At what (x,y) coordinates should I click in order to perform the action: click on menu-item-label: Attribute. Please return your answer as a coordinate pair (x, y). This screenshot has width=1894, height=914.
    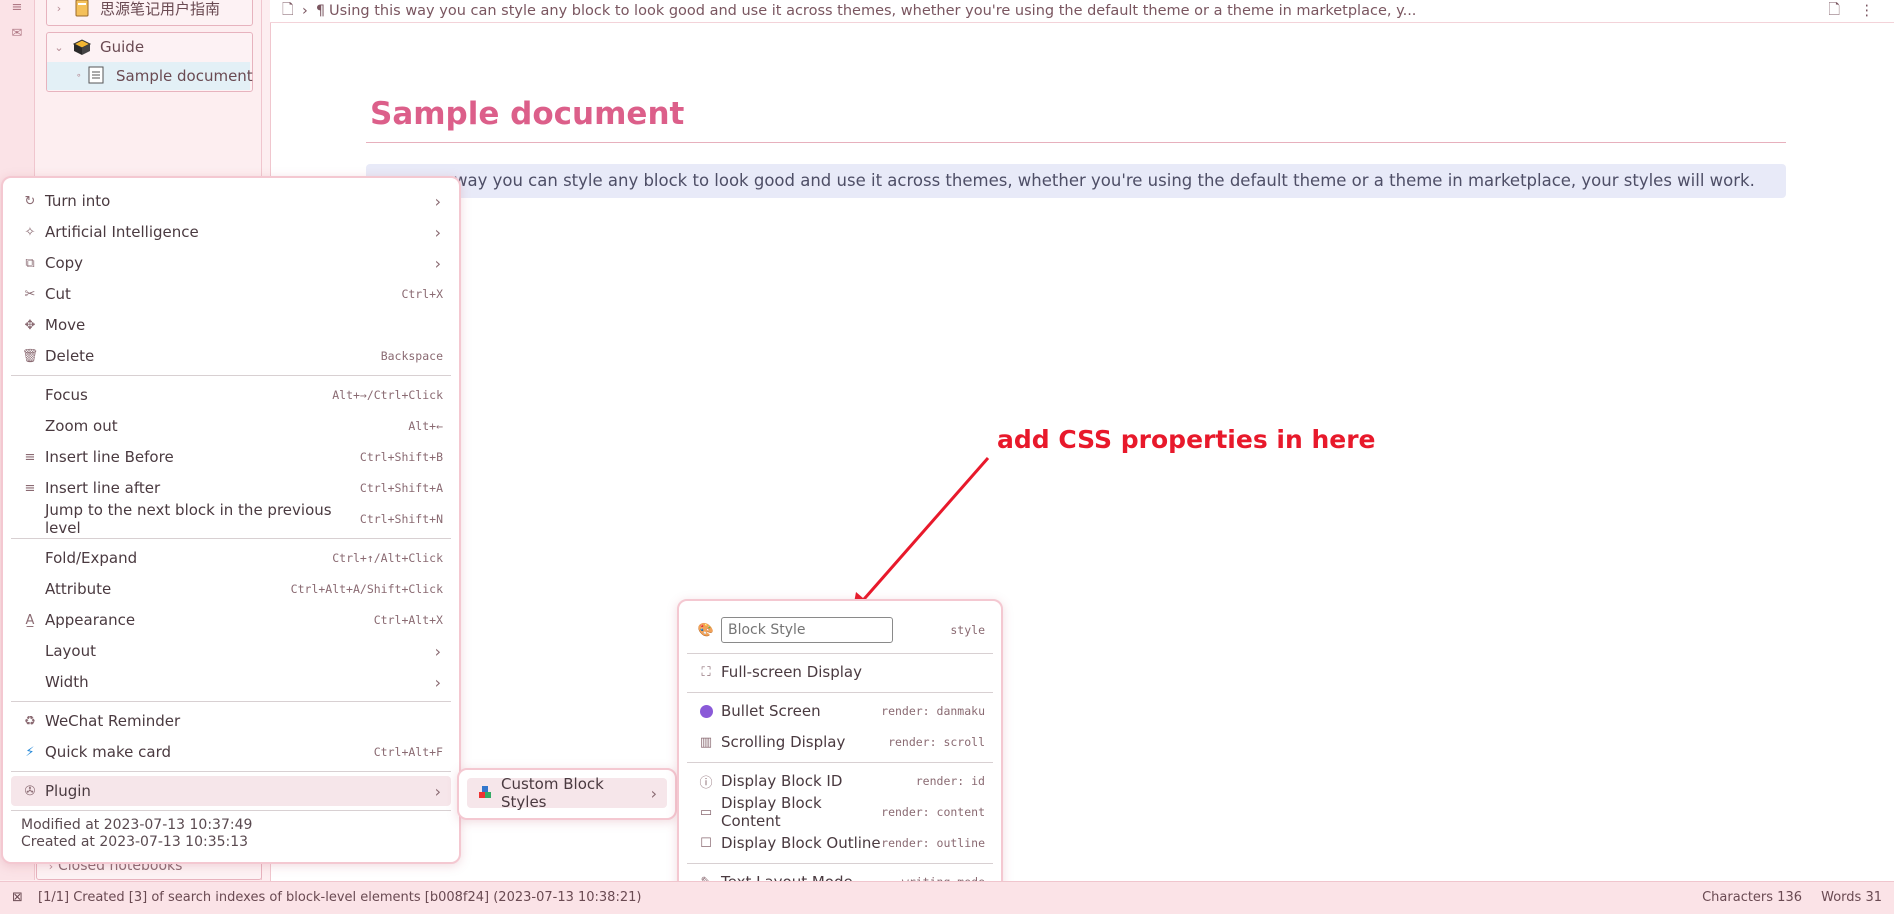
    Looking at the image, I should click on (78, 589).